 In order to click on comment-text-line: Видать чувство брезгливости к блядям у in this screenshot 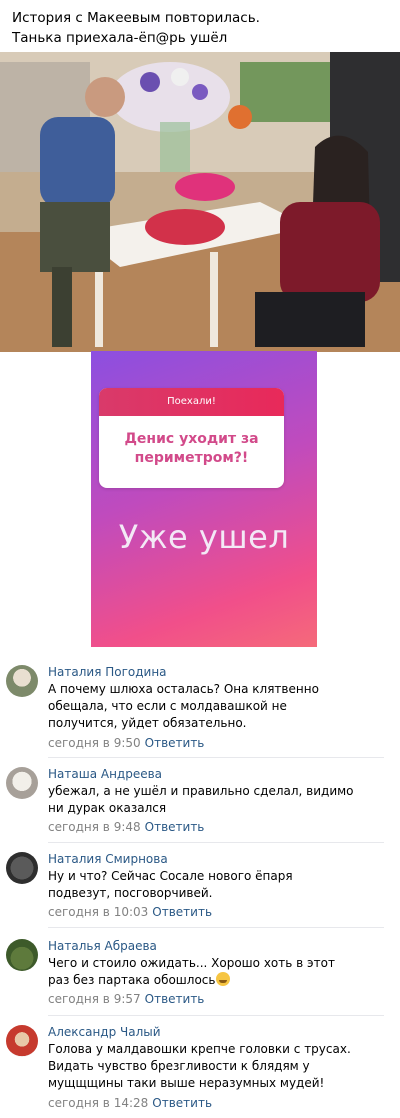, I will do `click(179, 1066)`.